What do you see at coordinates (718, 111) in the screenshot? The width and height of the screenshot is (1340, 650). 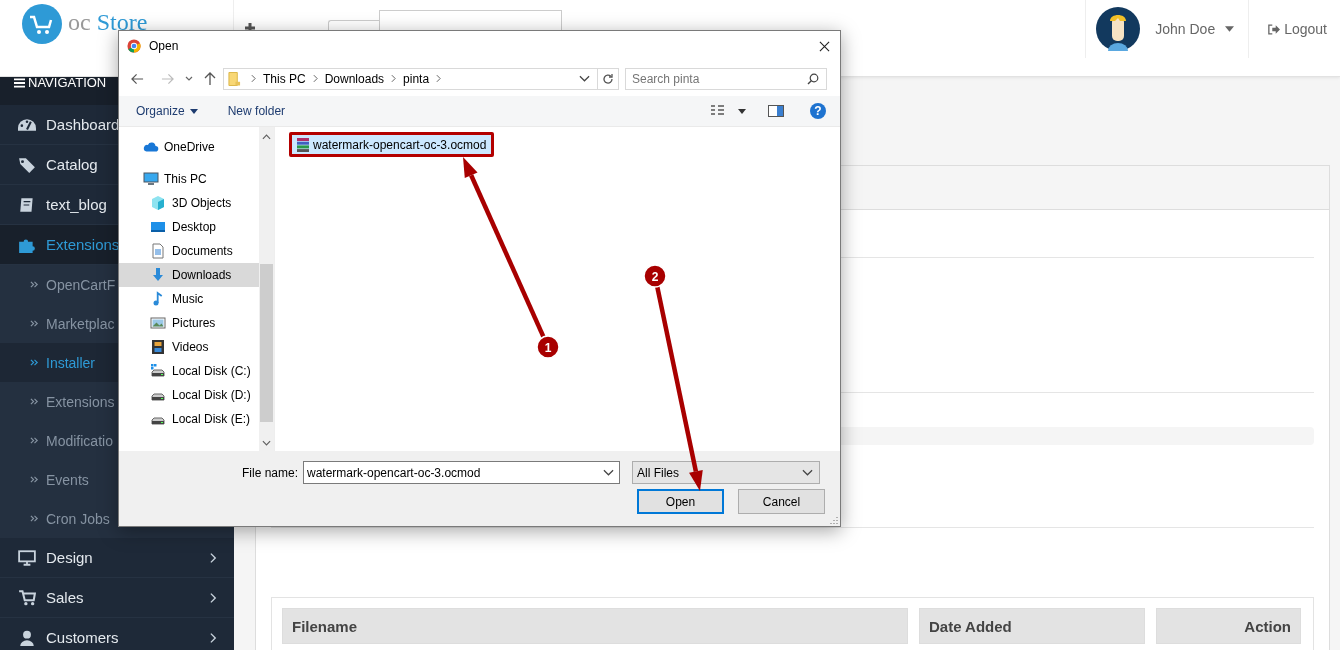 I see `view-options-icon` at bounding box center [718, 111].